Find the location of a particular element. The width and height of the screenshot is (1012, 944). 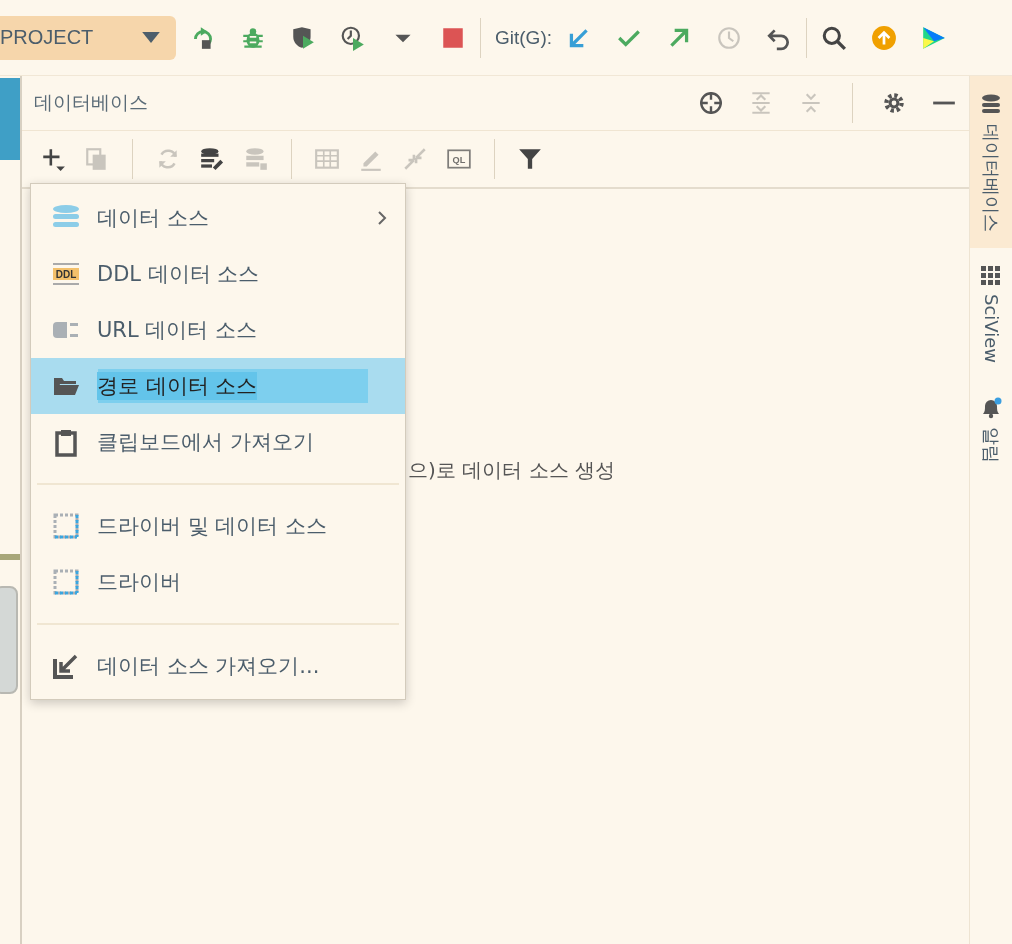

bell-icon is located at coordinates (991, 408).